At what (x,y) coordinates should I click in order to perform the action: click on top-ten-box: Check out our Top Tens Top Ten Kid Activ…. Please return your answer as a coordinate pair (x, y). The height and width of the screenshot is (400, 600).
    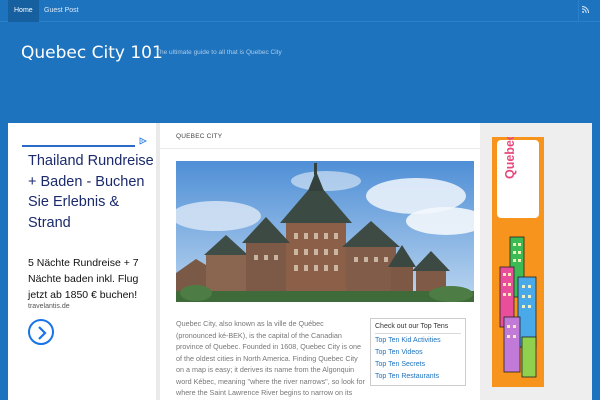
    Looking at the image, I should click on (418, 352).